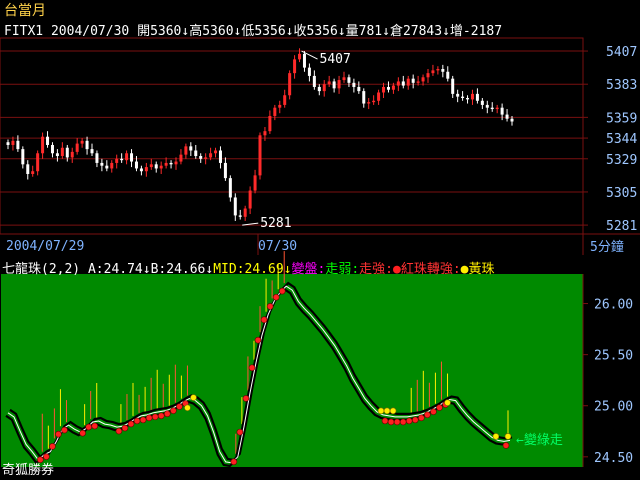  What do you see at coordinates (621, 160) in the screenshot?
I see `price-y-tick-2: 5329` at bounding box center [621, 160].